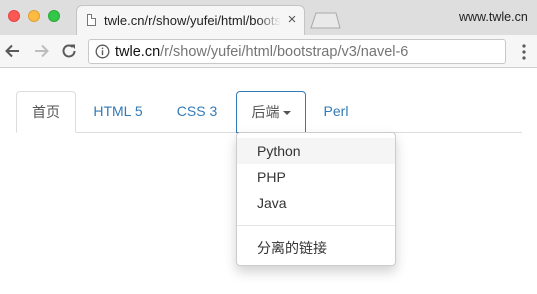 The image size is (537, 294). I want to click on forward-button, so click(41, 51).